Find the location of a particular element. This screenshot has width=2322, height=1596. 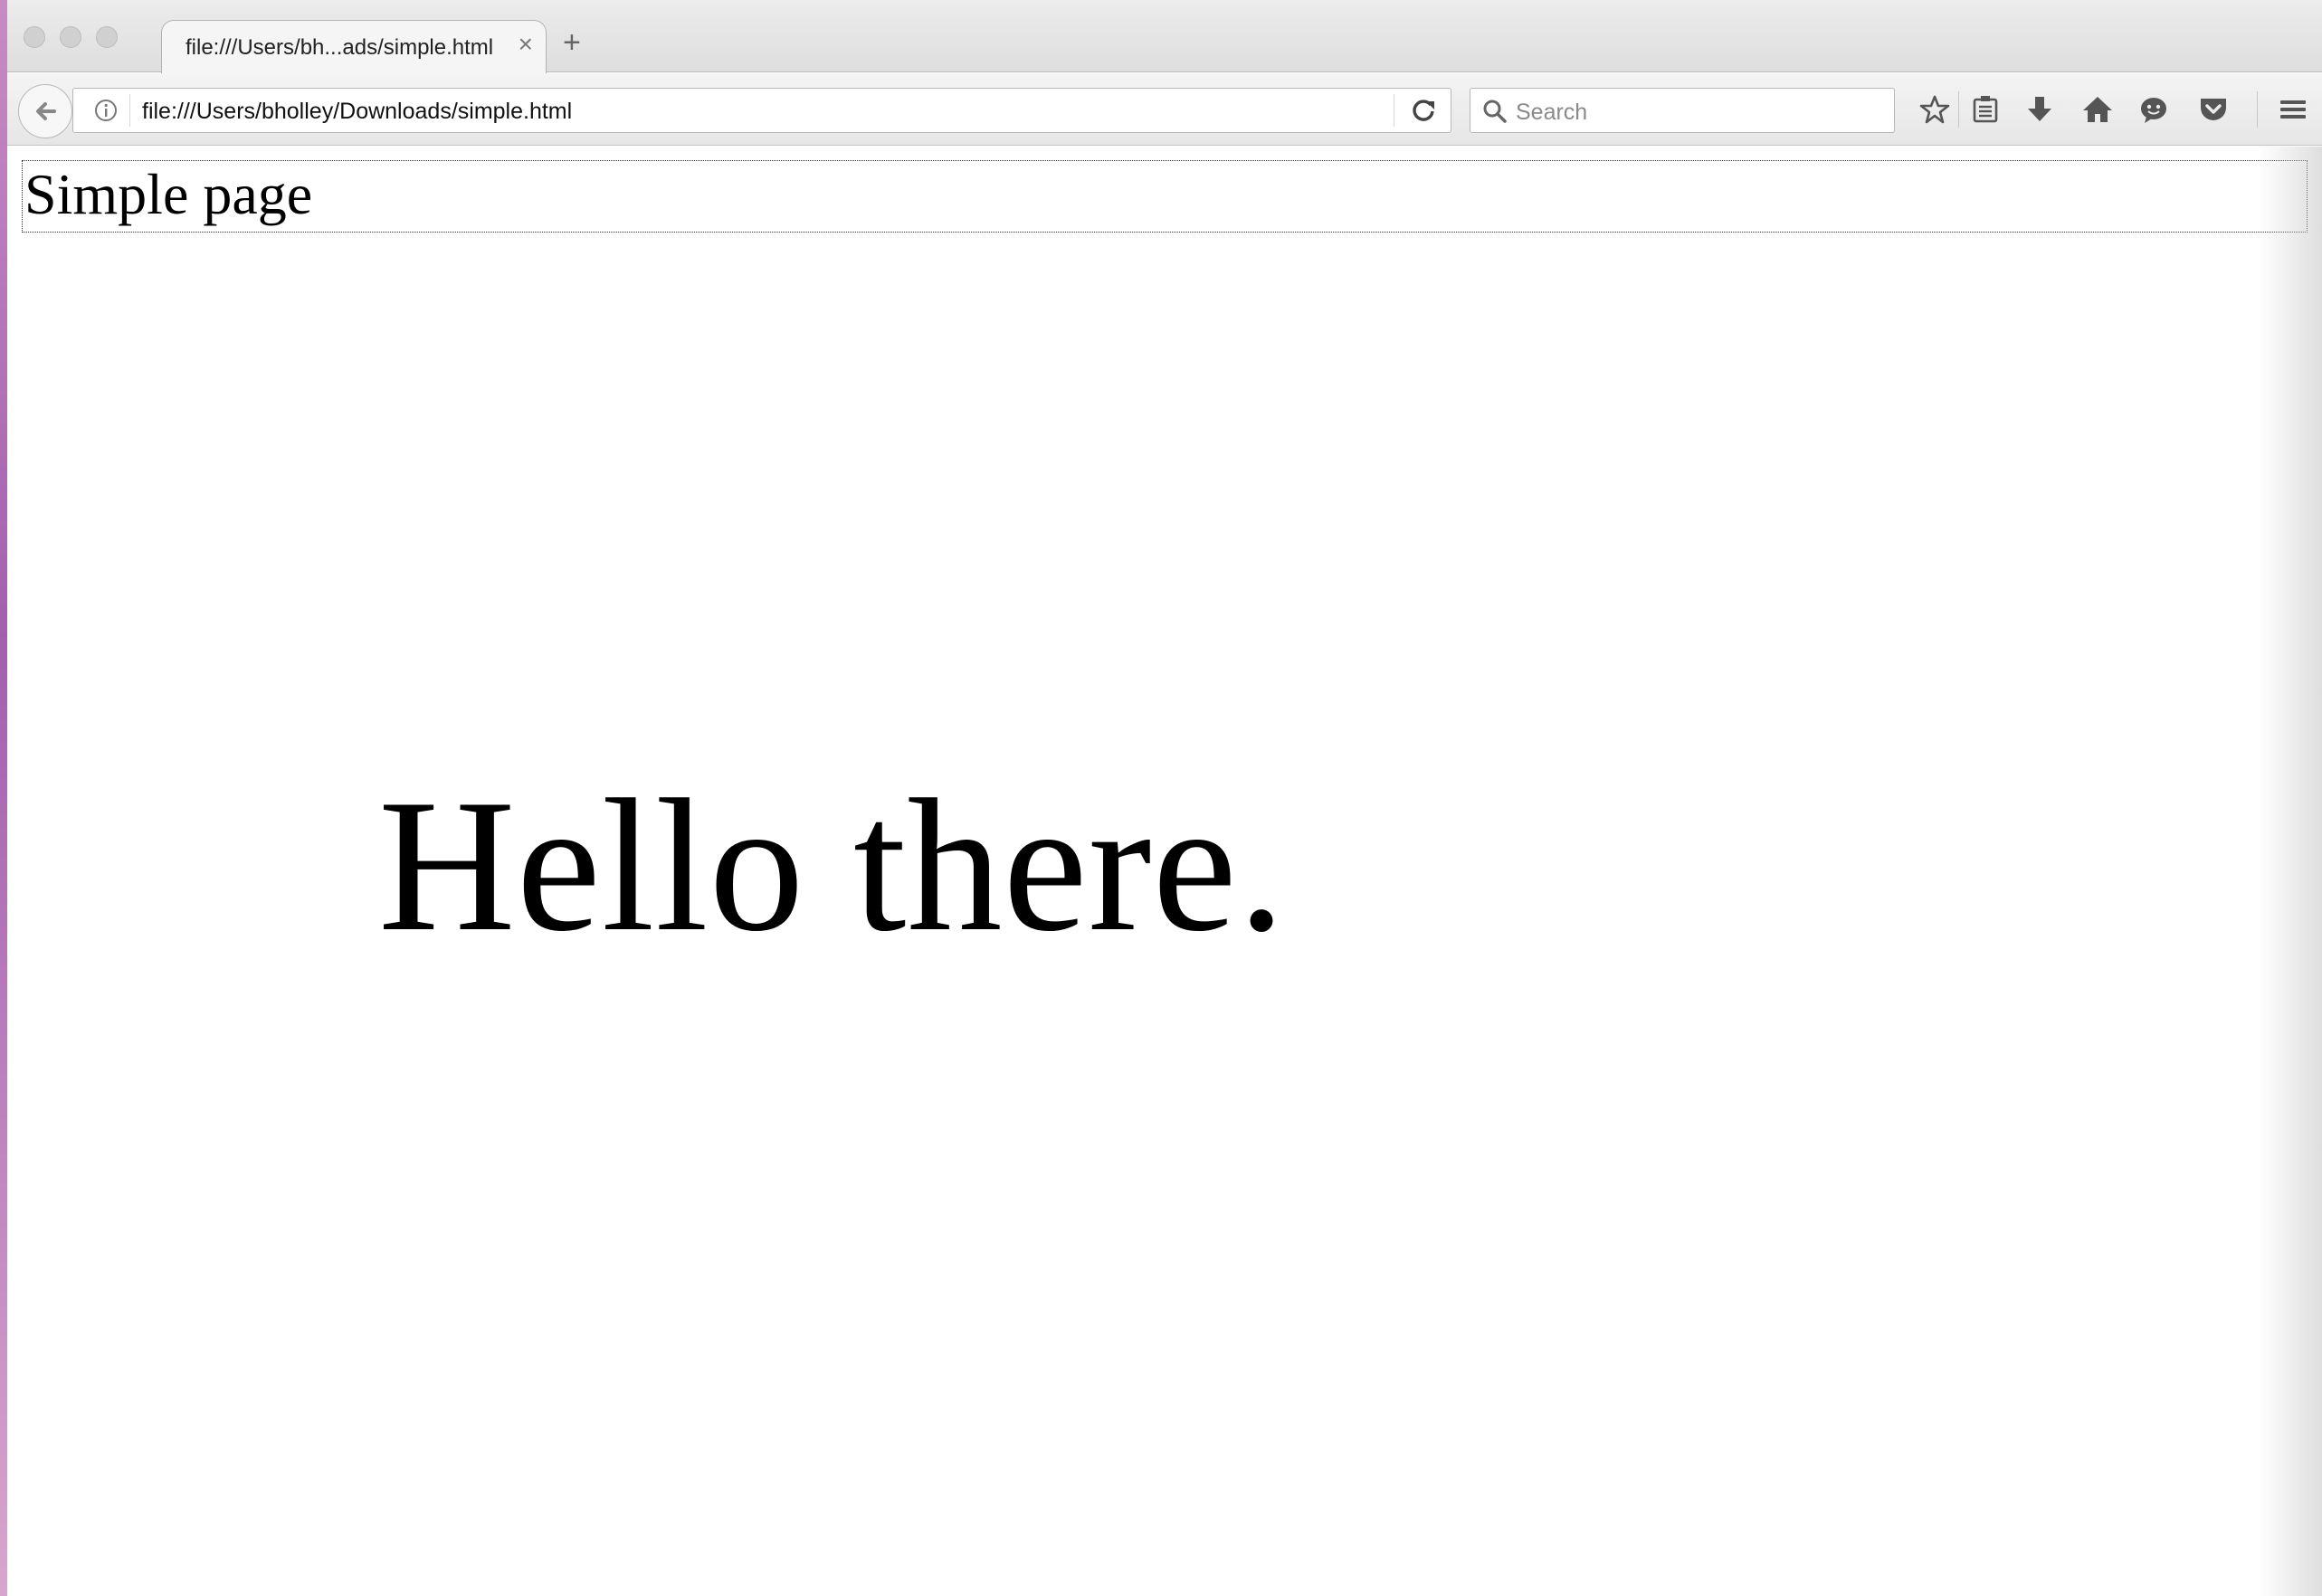

reload-icon is located at coordinates (1423, 111).